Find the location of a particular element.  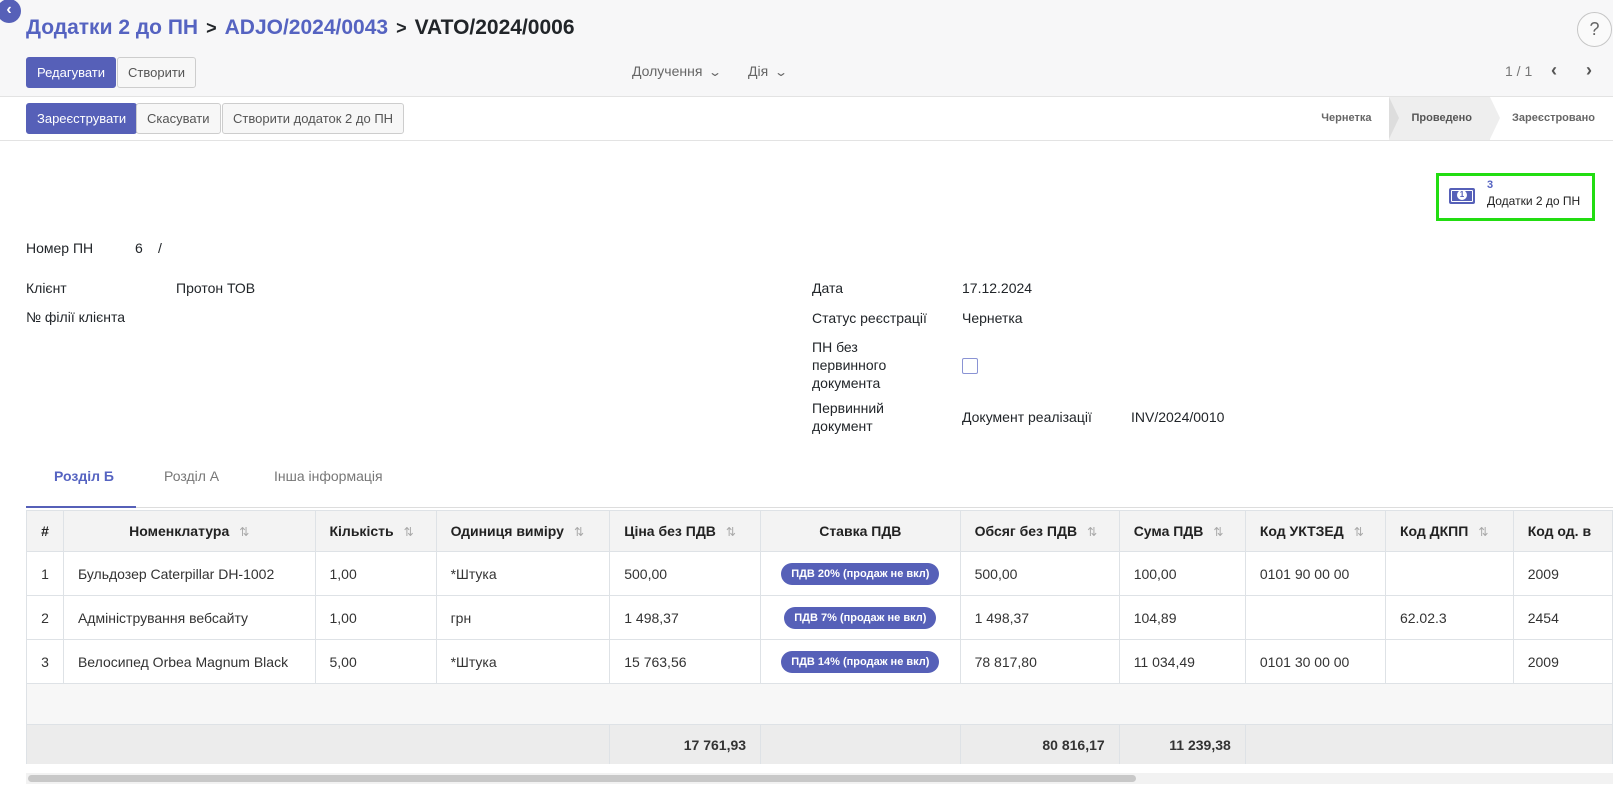

client-label: Клієнт is located at coordinates (46, 288).